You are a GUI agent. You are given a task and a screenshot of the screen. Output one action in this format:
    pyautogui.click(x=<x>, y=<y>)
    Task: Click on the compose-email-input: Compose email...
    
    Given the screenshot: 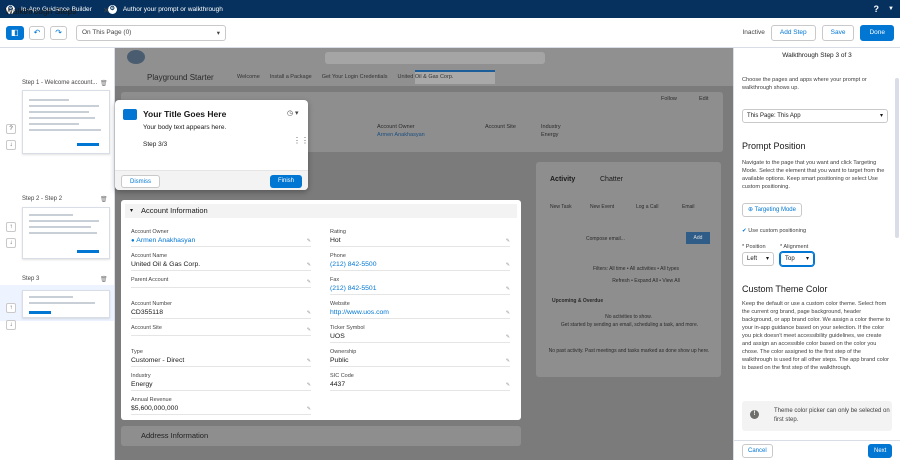 What is the action you would take?
    pyautogui.click(x=605, y=239)
    